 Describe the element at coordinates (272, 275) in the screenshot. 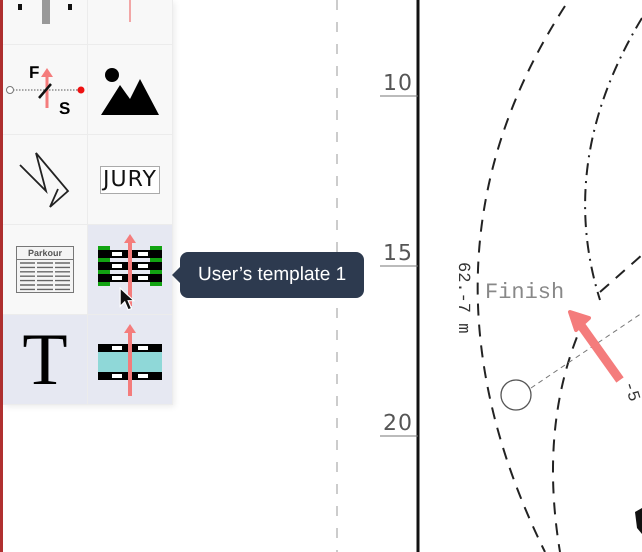

I see `tooltip: User’s template 1` at that location.